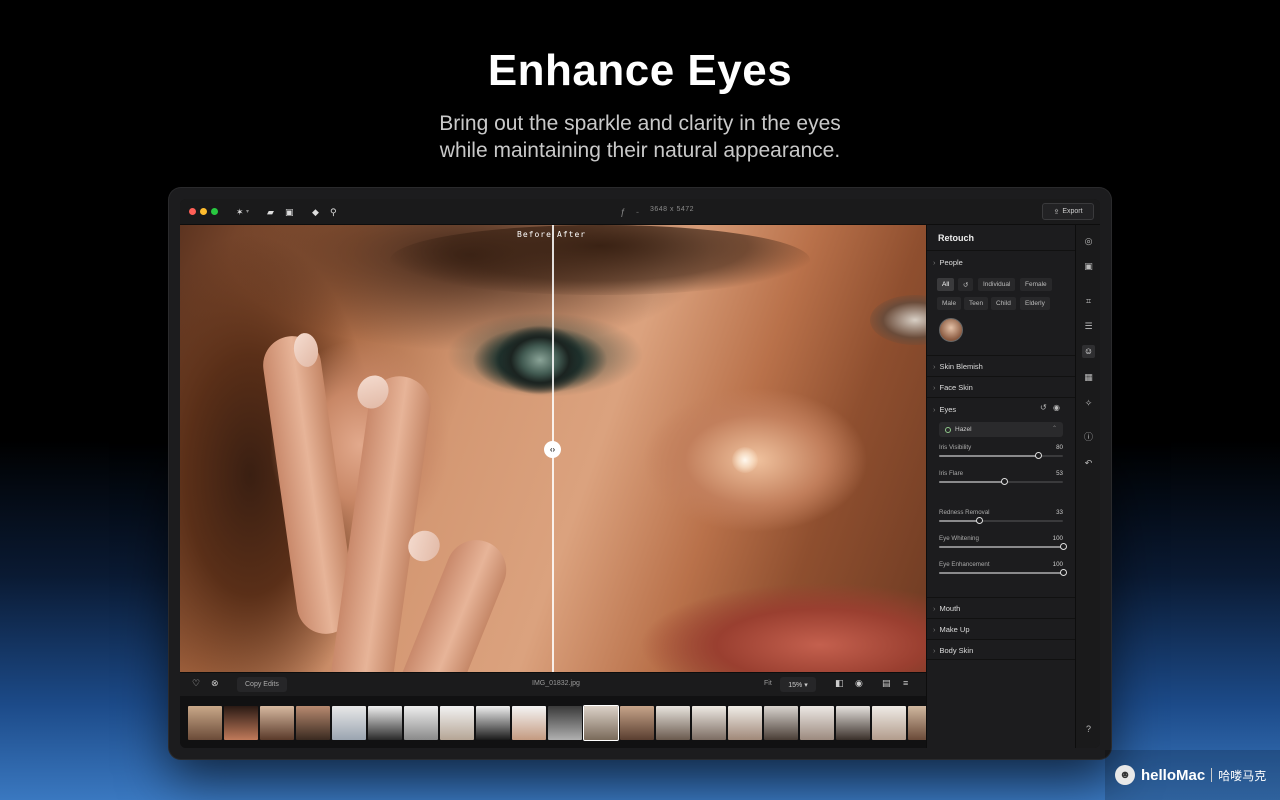 This screenshot has width=1280, height=800. What do you see at coordinates (289, 212) in the screenshot?
I see `gallery-icon: ▣` at bounding box center [289, 212].